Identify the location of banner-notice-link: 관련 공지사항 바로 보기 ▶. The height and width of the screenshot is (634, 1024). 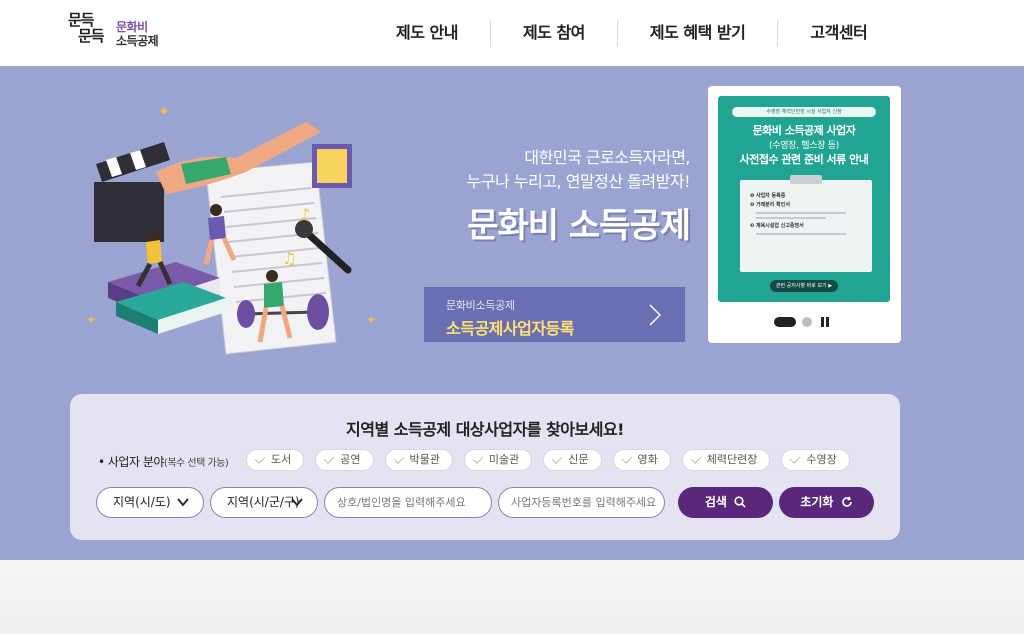
(804, 286).